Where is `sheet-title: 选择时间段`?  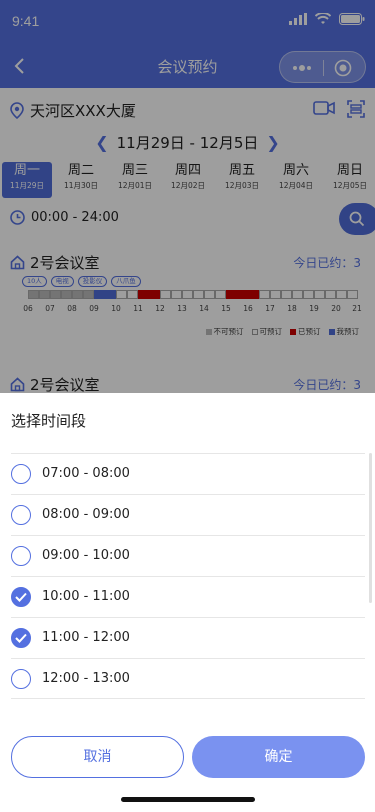 sheet-title: 选择时间段 is located at coordinates (49, 421).